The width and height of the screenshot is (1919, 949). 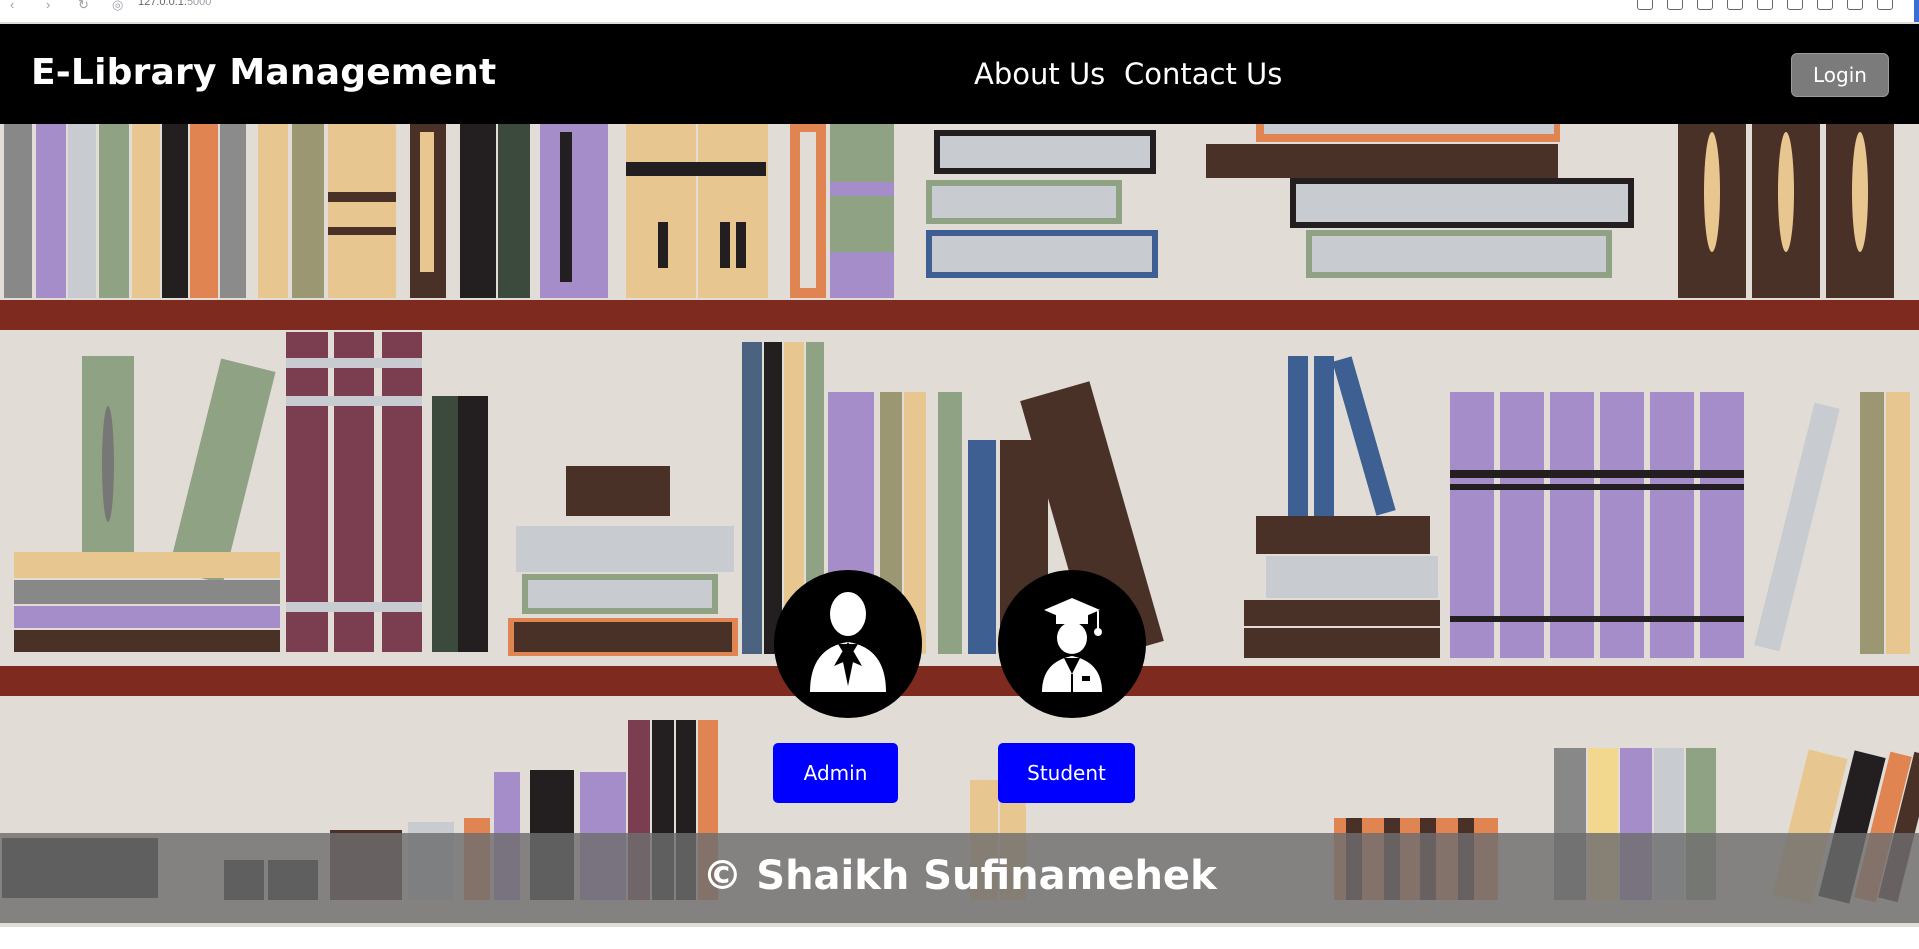 I want to click on profile-icon, so click(x=1885, y=5).